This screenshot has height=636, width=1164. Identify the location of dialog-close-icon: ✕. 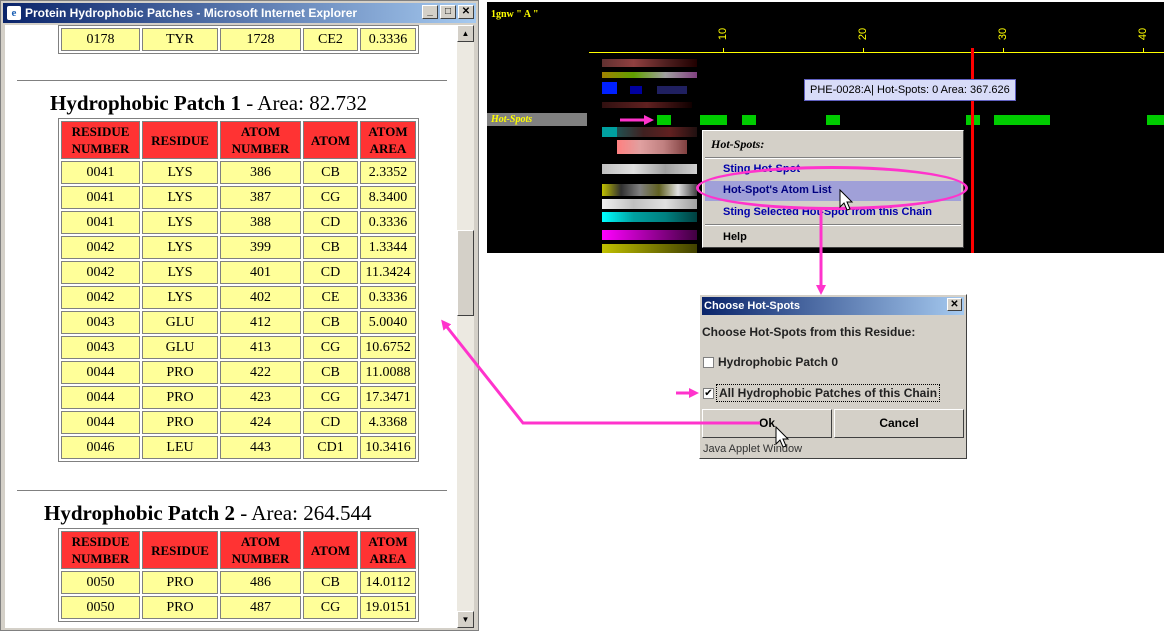
(954, 304).